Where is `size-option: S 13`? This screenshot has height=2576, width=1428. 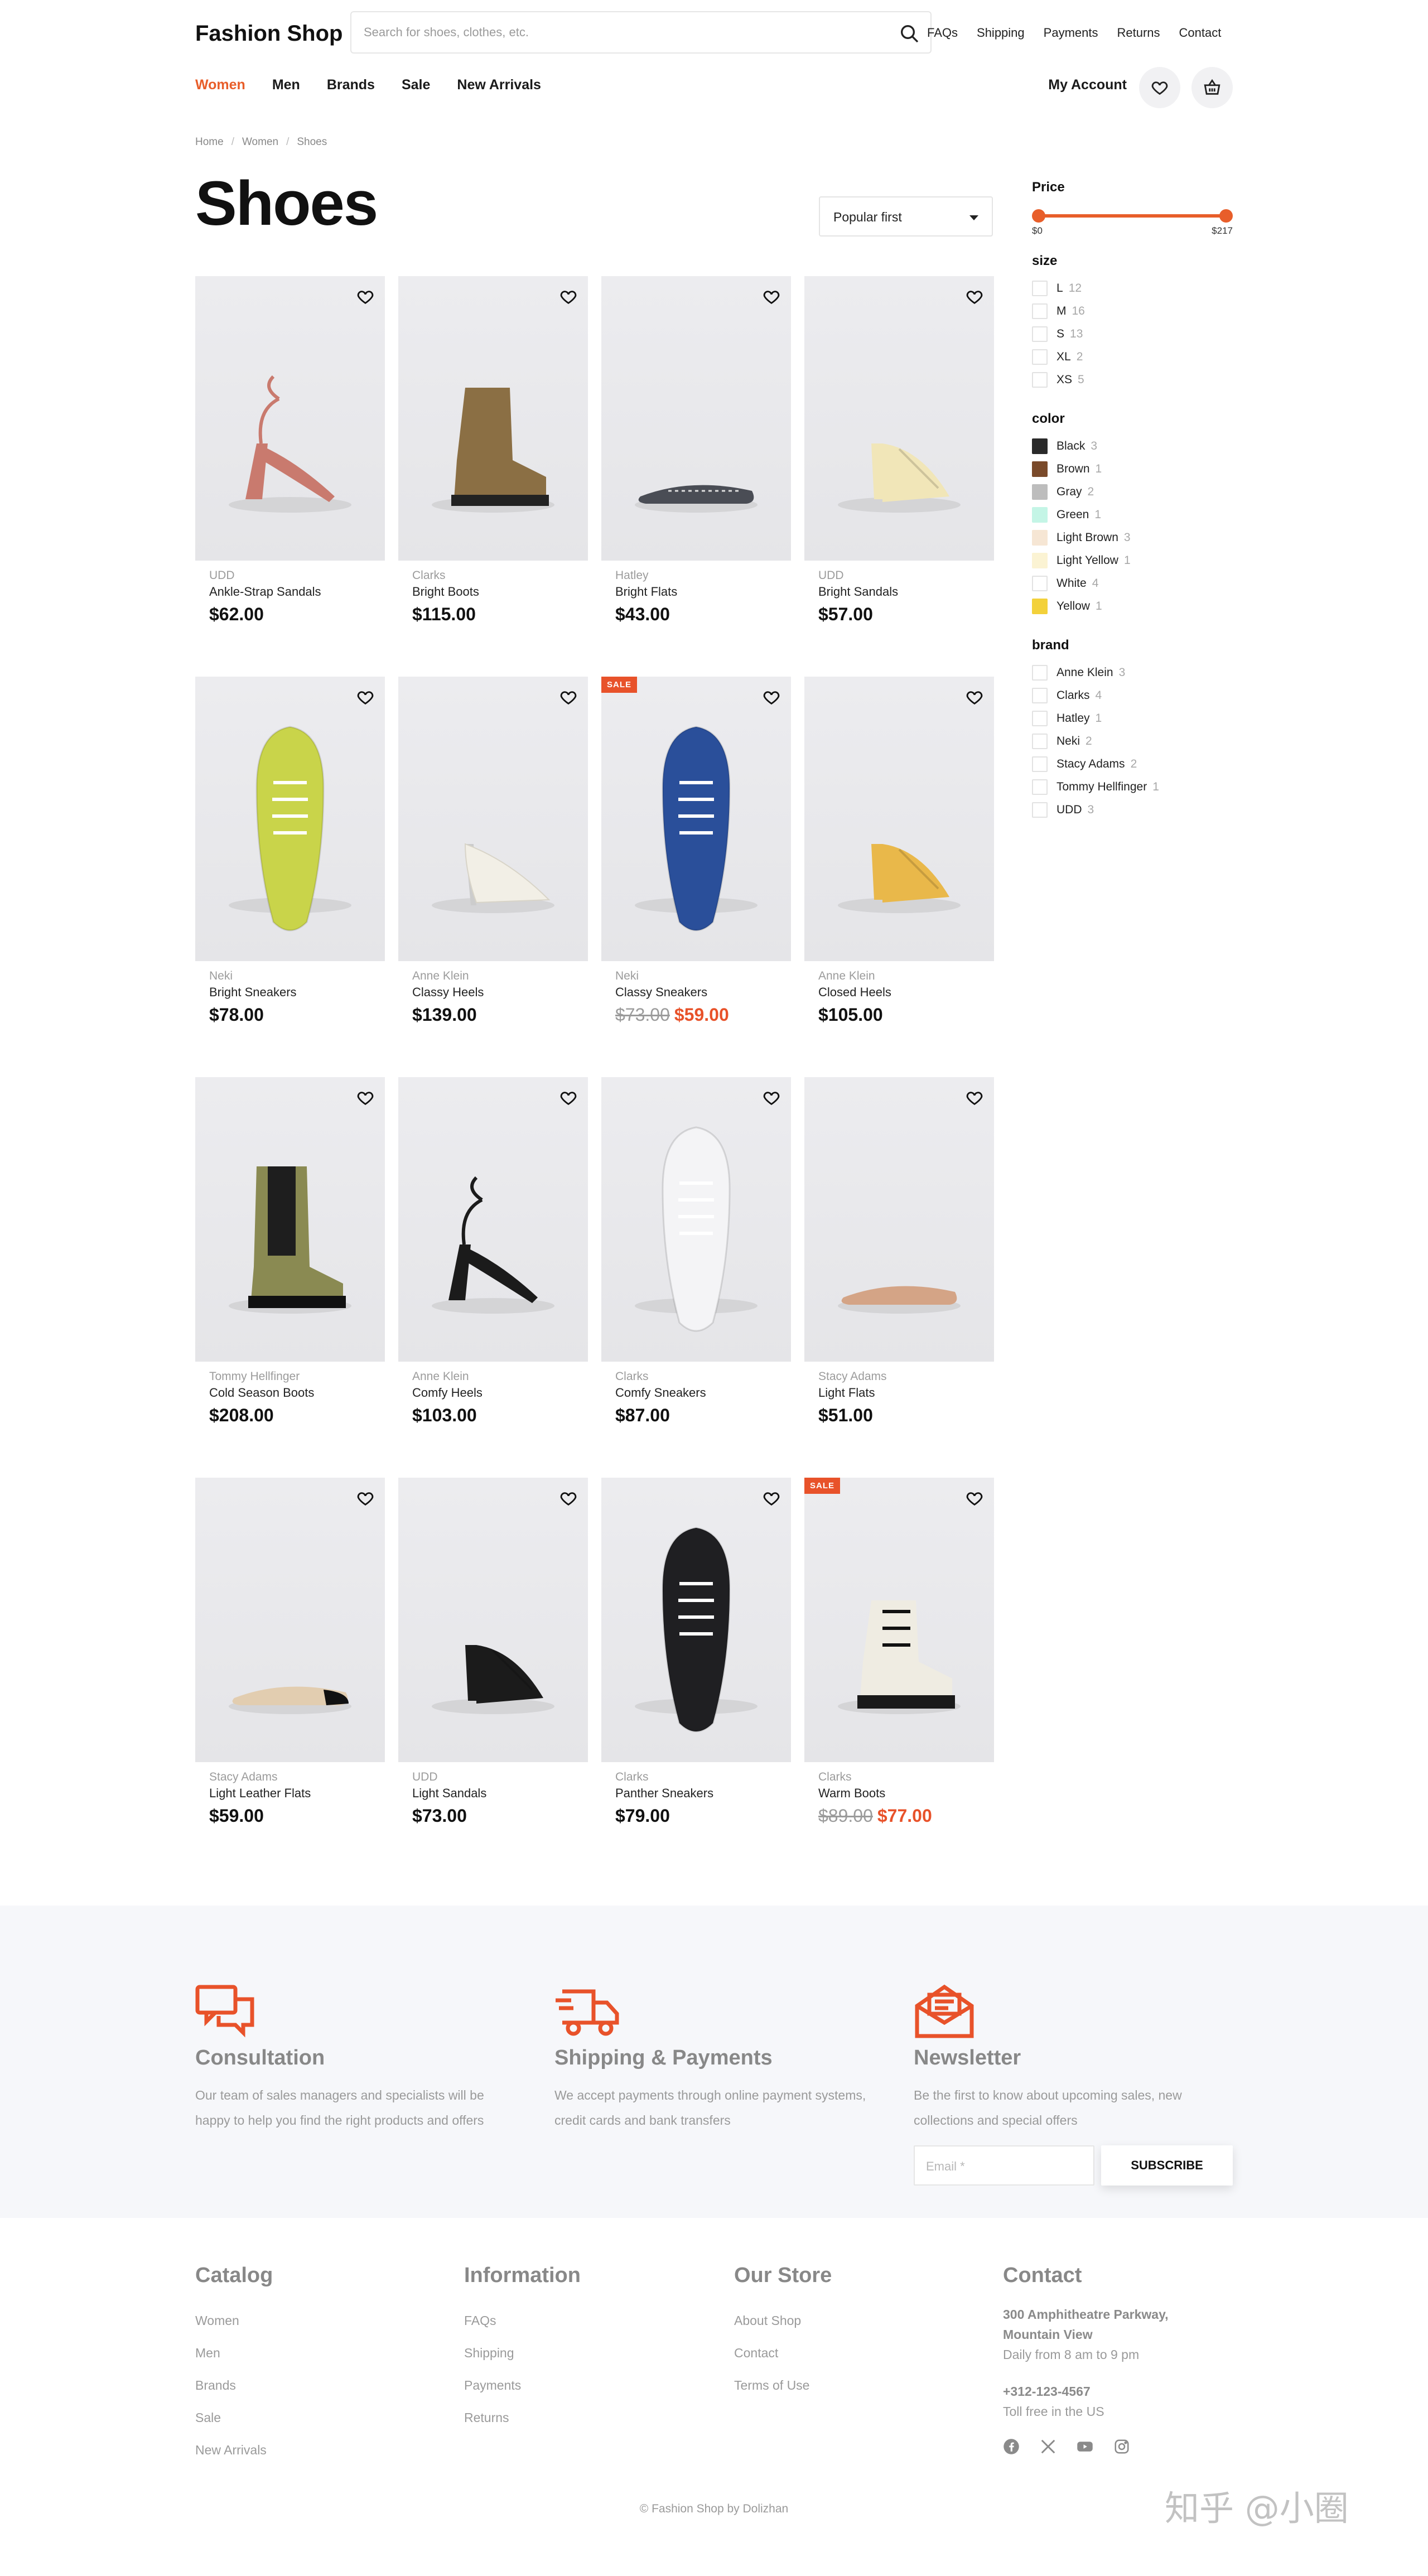
size-option: S 13 is located at coordinates (1133, 333).